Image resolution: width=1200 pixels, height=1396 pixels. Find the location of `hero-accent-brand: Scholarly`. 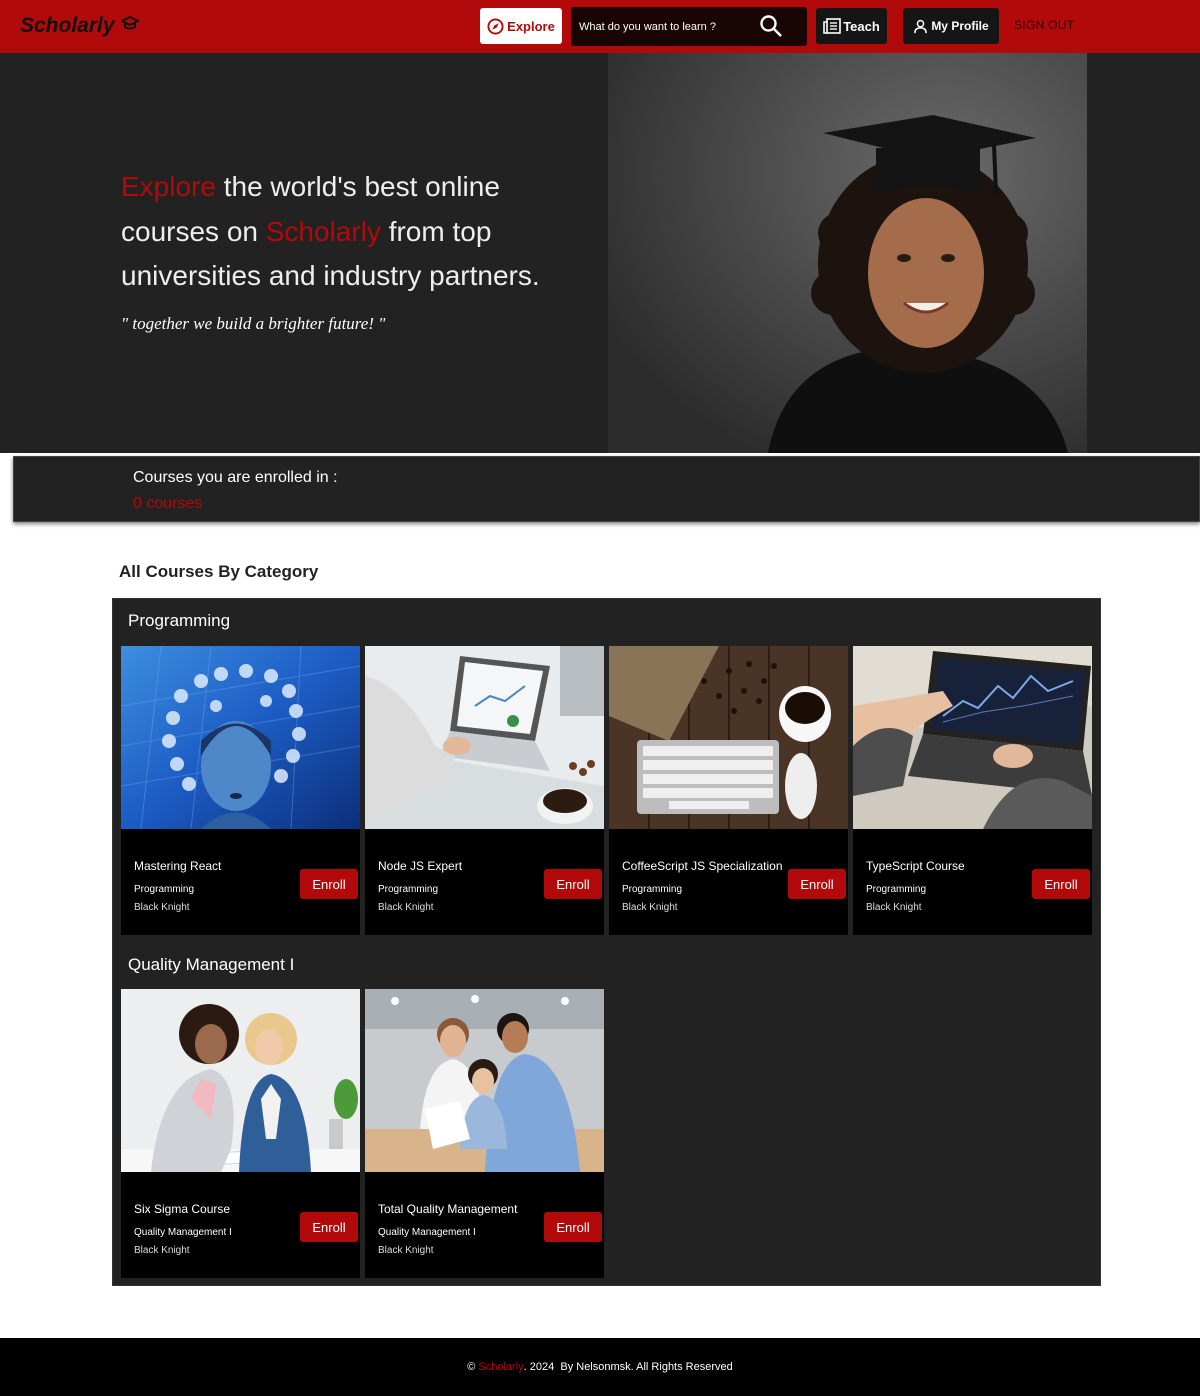

hero-accent-brand: Scholarly is located at coordinates (323, 231).